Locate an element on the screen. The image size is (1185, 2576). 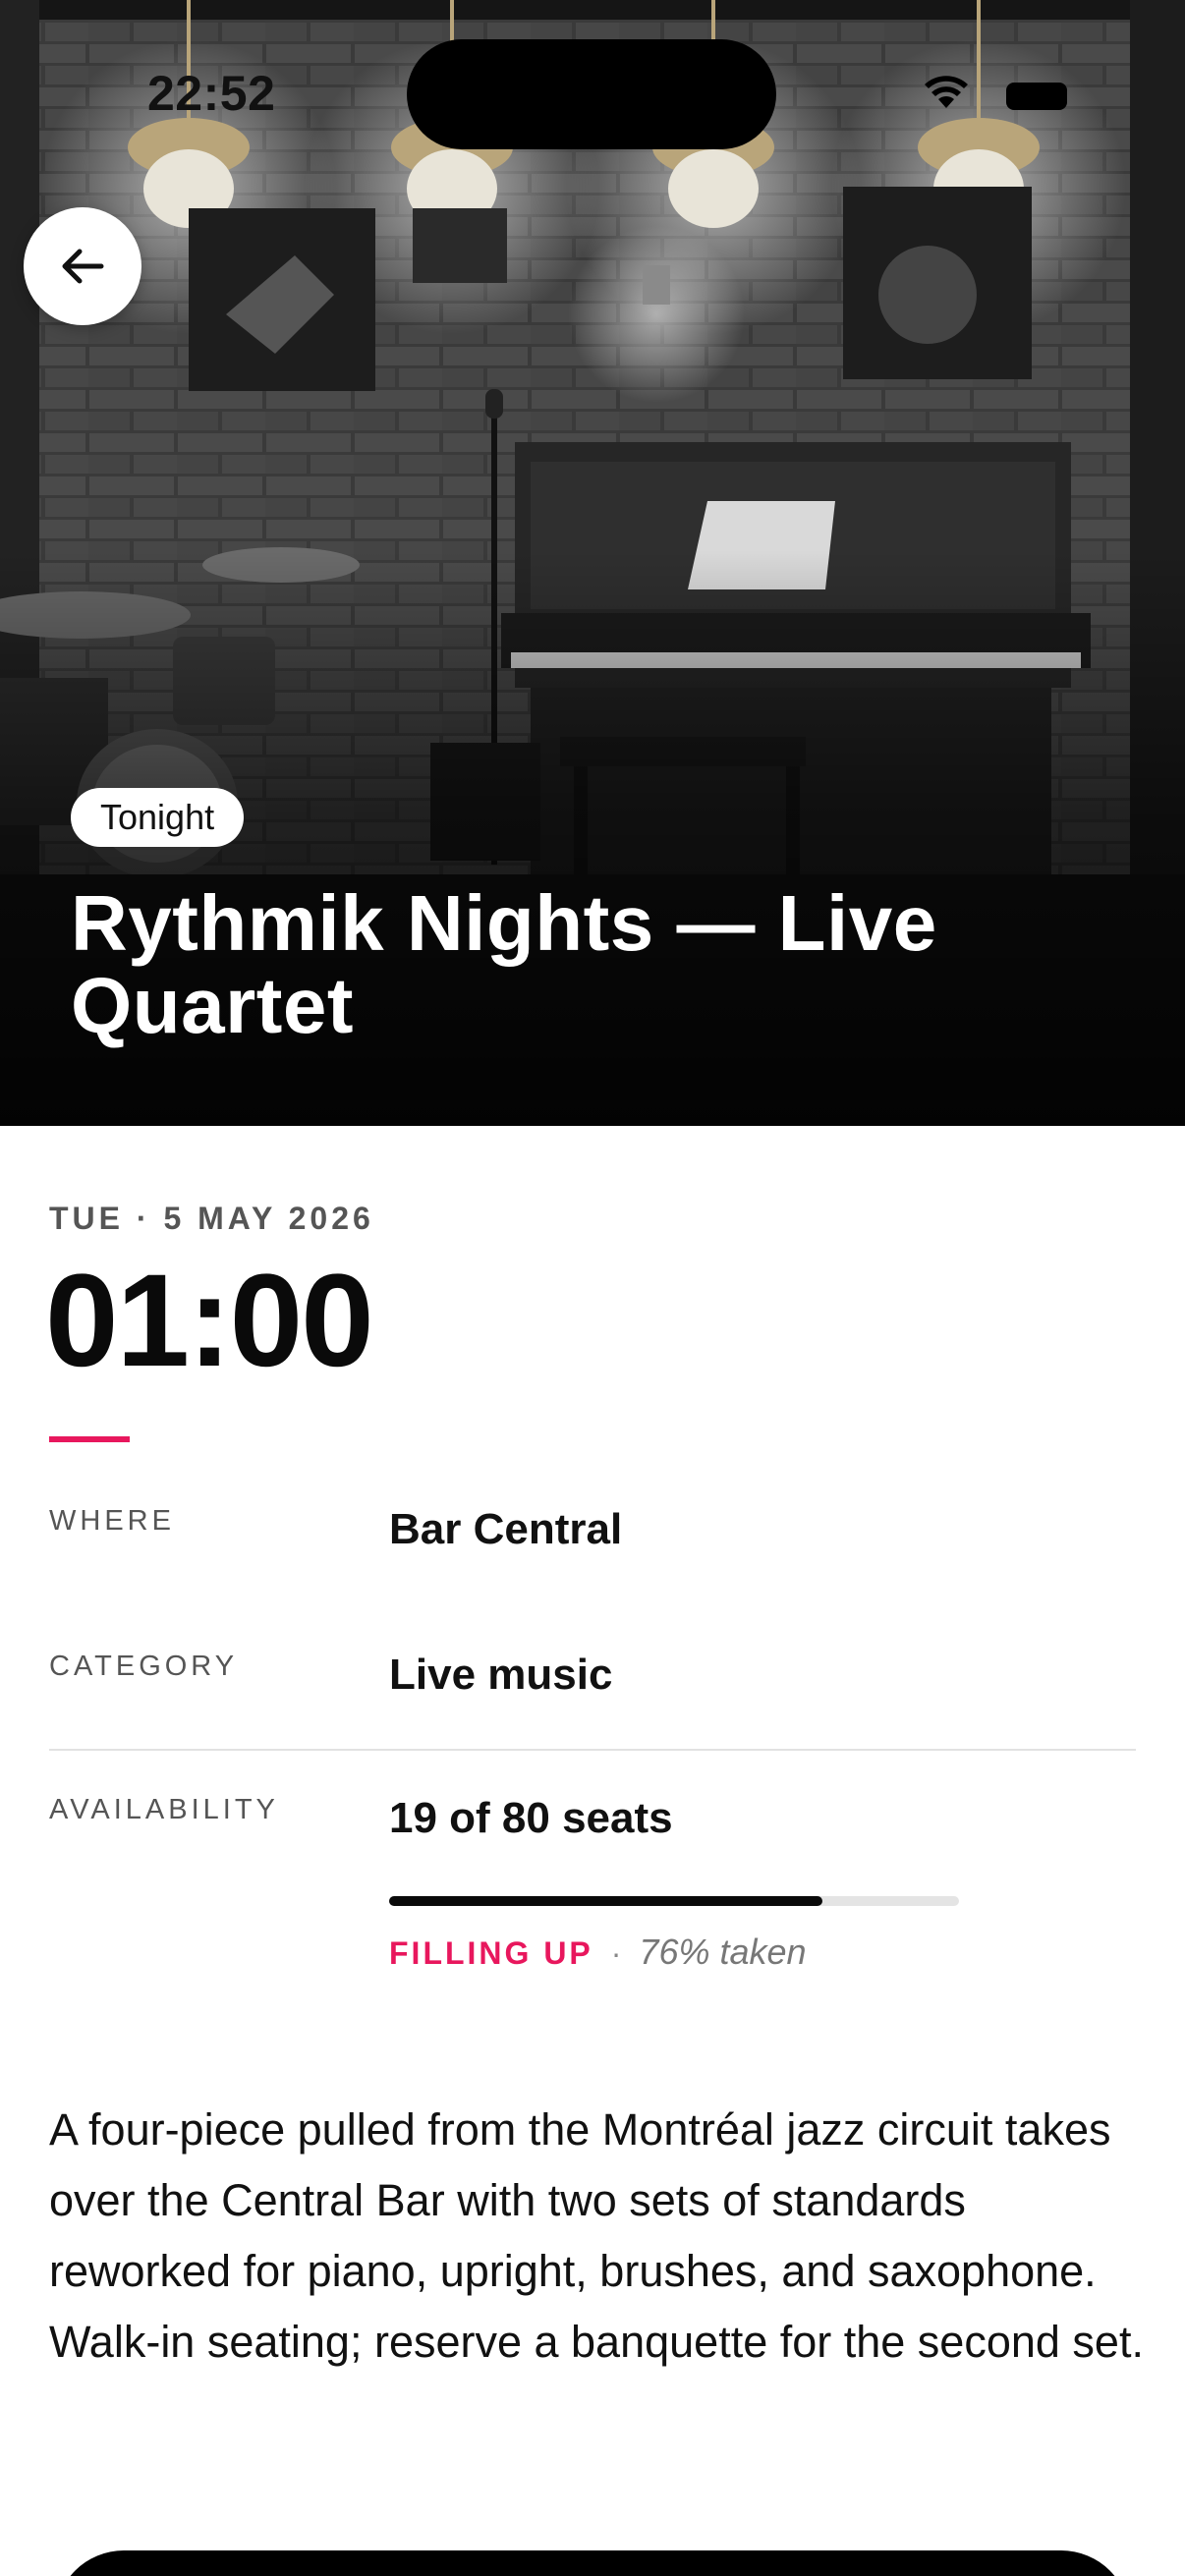
status-bar-time: 22:52 is located at coordinates (212, 93).